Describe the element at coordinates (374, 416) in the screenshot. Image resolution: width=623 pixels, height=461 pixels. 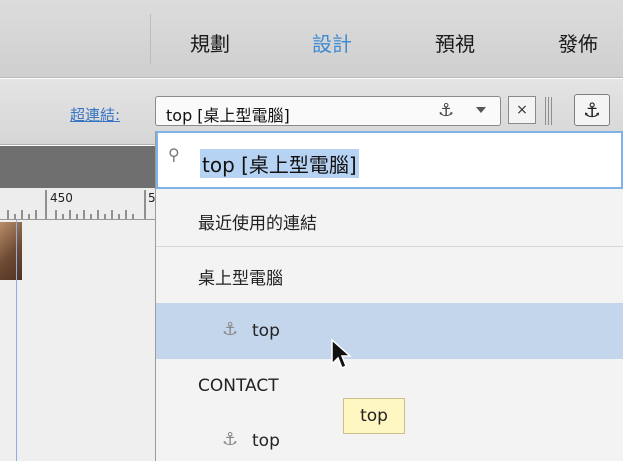
I see `tooltip: top` at that location.